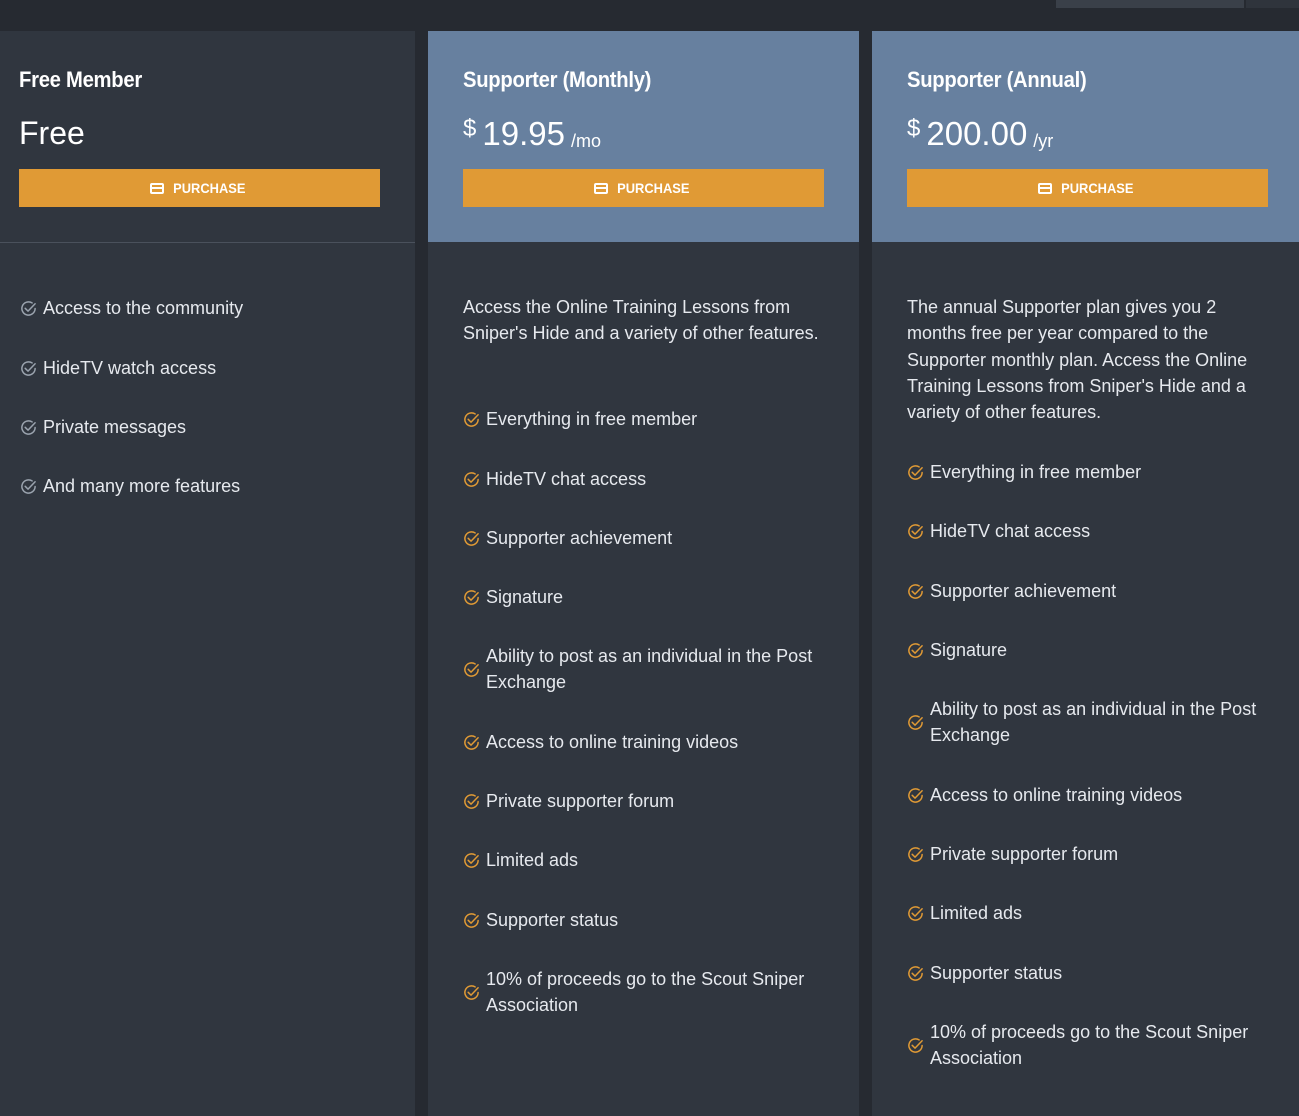  What do you see at coordinates (585, 141) in the screenshot?
I see `price-period: /mo` at bounding box center [585, 141].